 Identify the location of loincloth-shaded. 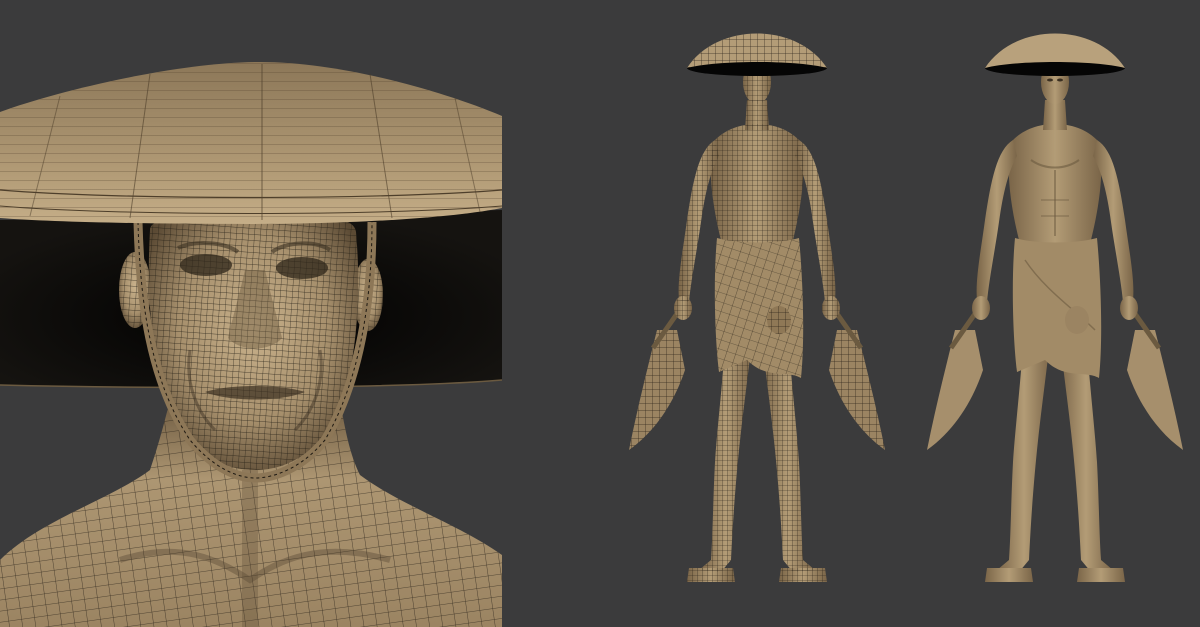
(1057, 308).